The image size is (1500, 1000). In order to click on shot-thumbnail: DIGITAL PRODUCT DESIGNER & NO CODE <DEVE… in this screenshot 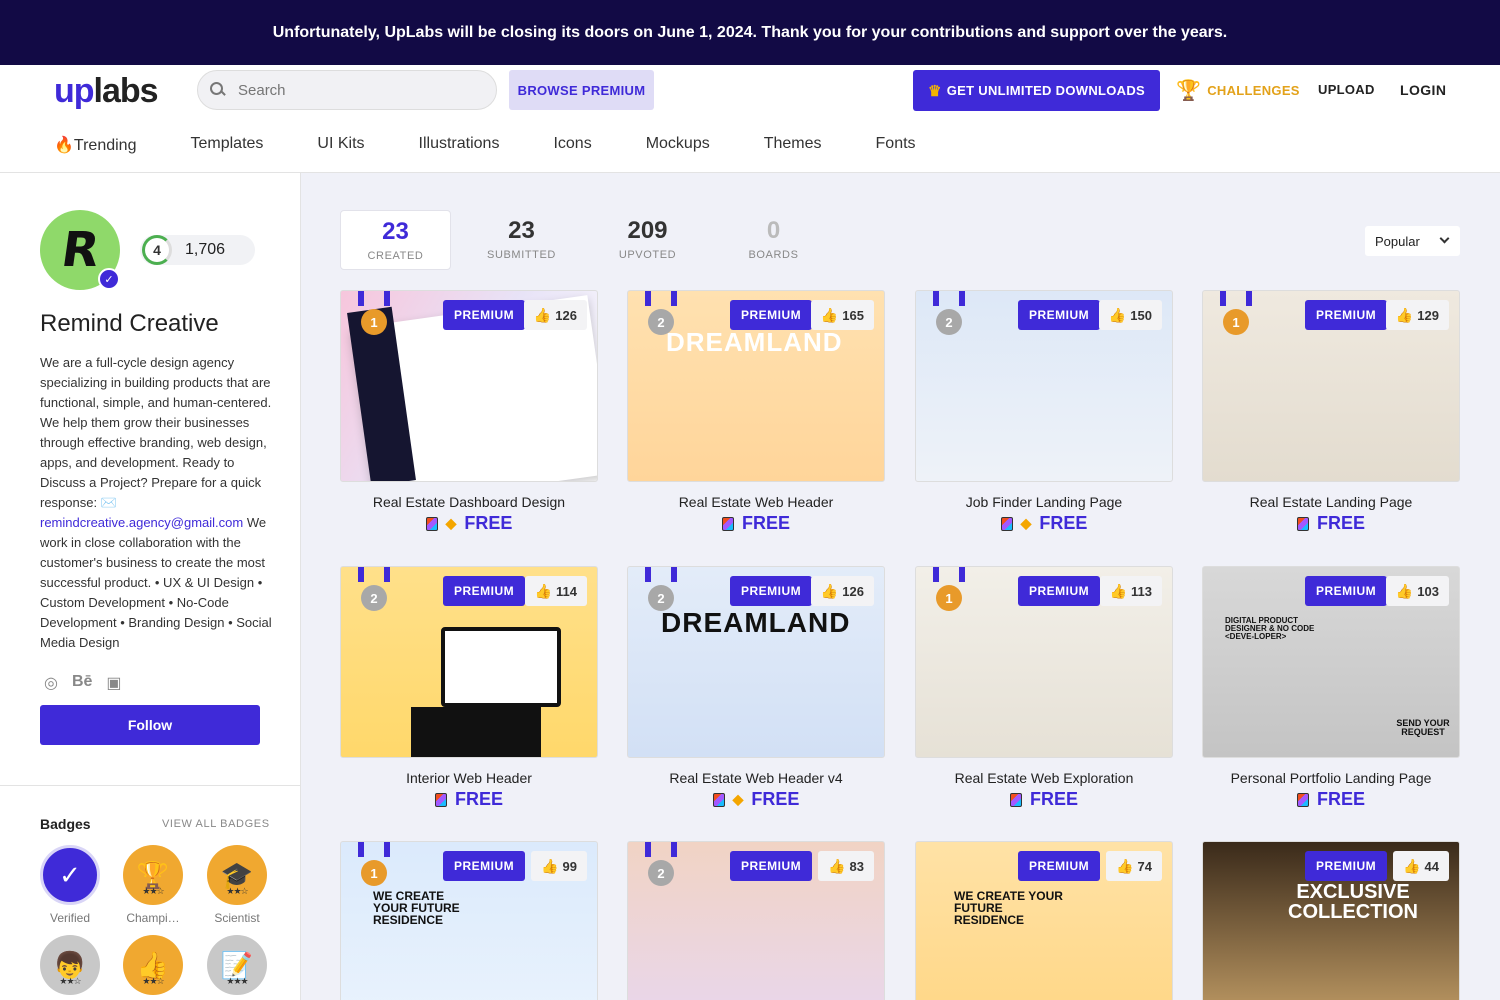, I will do `click(1331, 662)`.